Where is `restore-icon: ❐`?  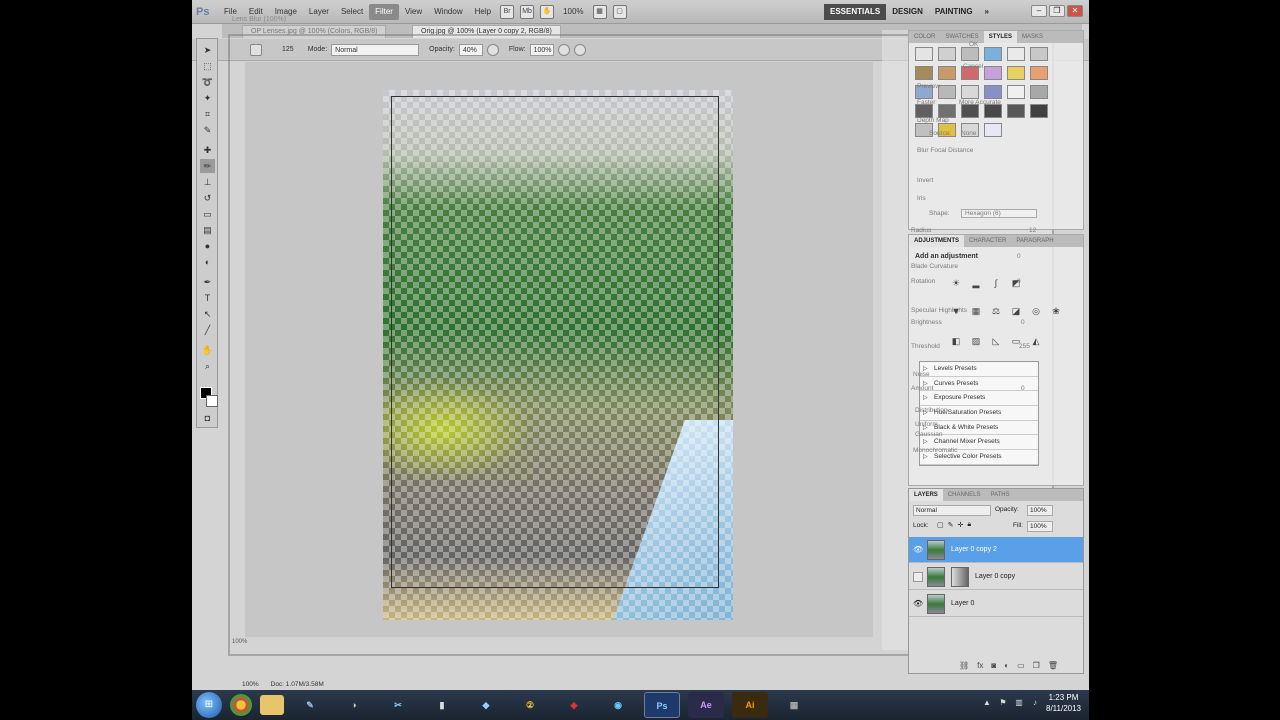 restore-icon: ❐ is located at coordinates (1057, 11).